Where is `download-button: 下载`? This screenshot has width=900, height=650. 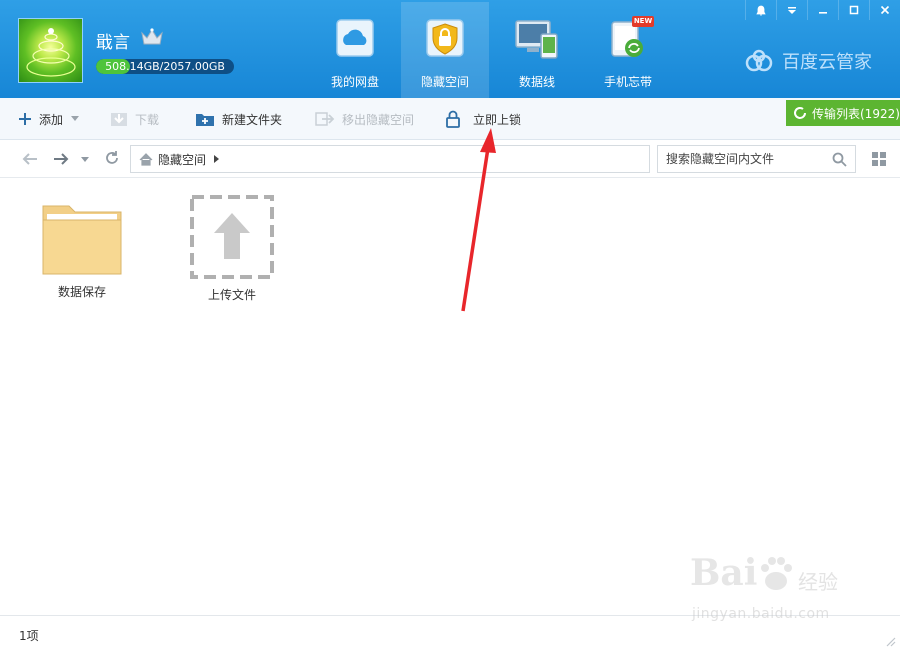 download-button: 下载 is located at coordinates (134, 119).